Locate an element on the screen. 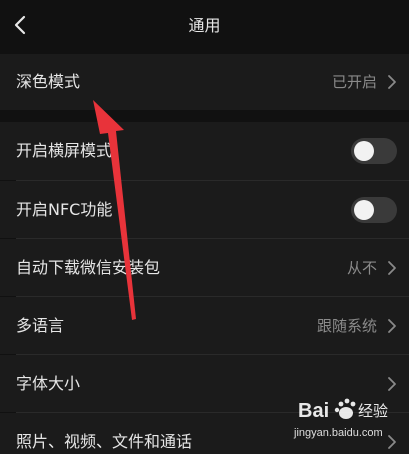 Image resolution: width=409 pixels, height=454 pixels. landscape-toggle is located at coordinates (374, 151).